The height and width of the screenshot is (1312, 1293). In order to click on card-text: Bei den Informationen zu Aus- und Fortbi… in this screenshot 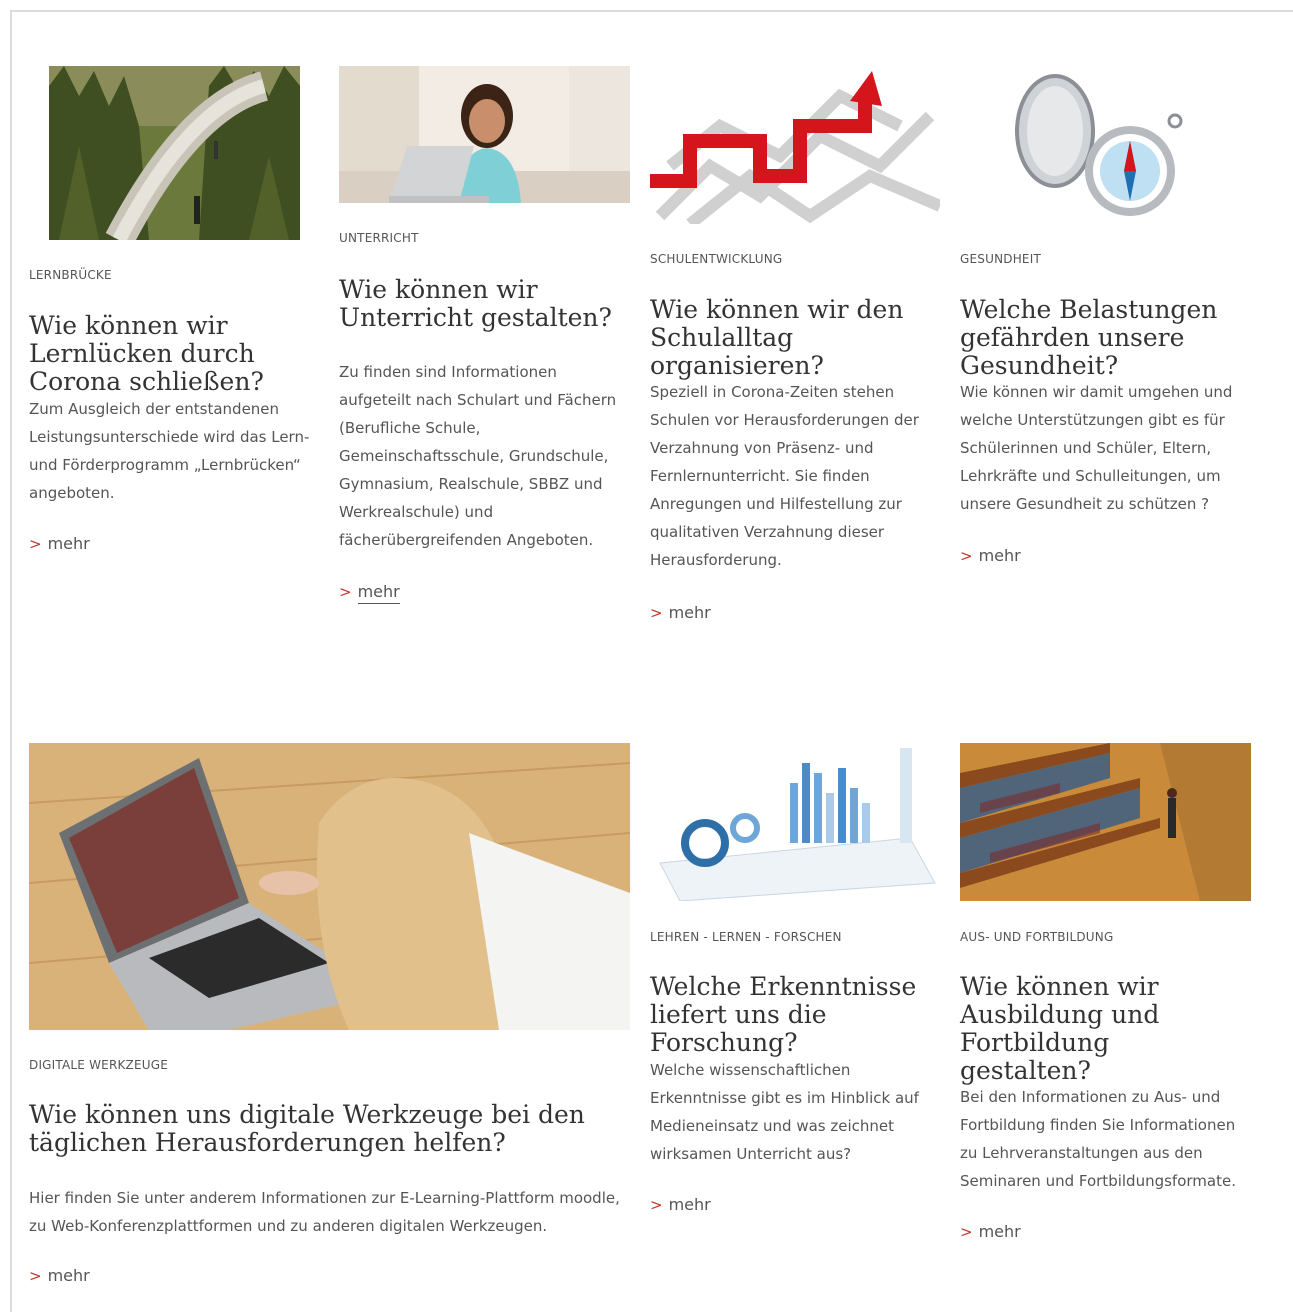, I will do `click(1098, 1139)`.